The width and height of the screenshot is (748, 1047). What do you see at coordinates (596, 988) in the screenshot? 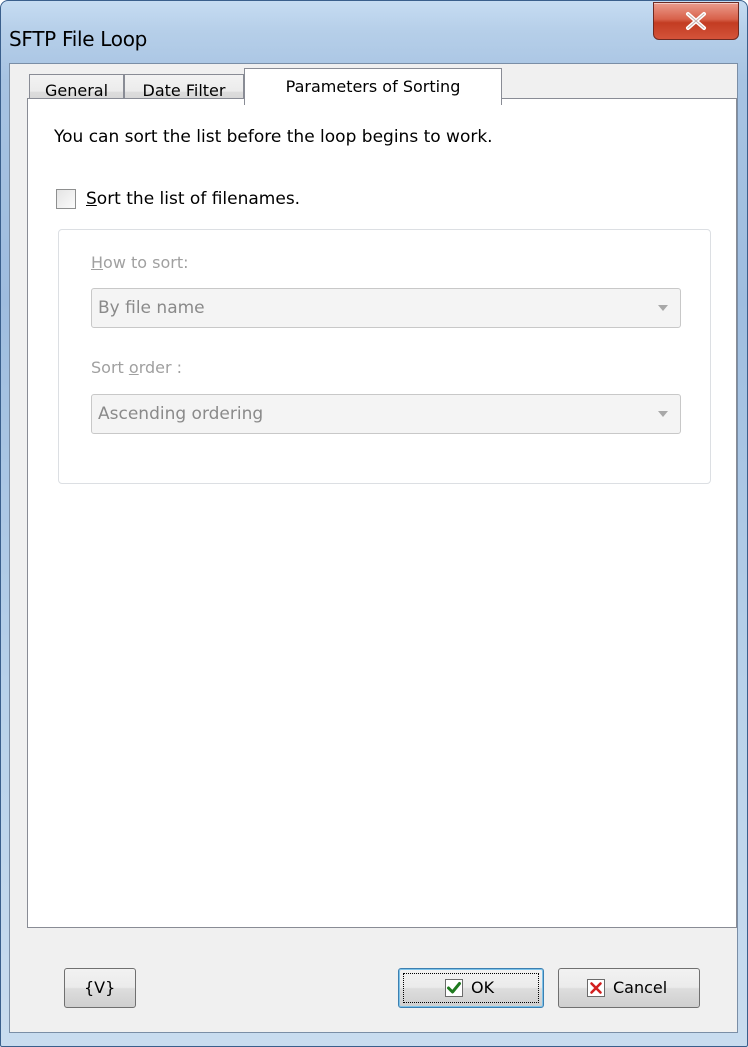
I see `cancel-x-icon` at bounding box center [596, 988].